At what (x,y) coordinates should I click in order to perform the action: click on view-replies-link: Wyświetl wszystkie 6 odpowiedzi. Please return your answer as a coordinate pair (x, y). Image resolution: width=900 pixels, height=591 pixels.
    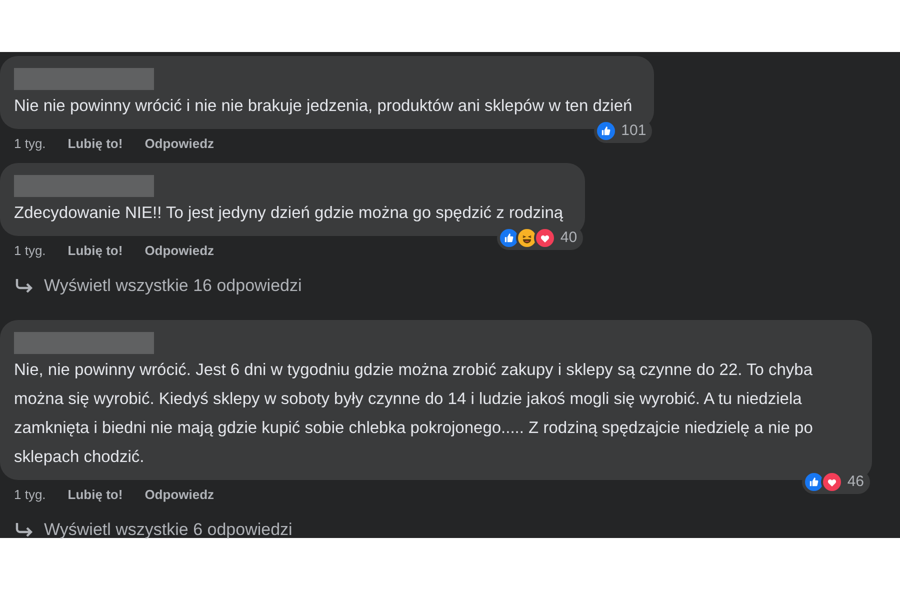
    Looking at the image, I should click on (450, 530).